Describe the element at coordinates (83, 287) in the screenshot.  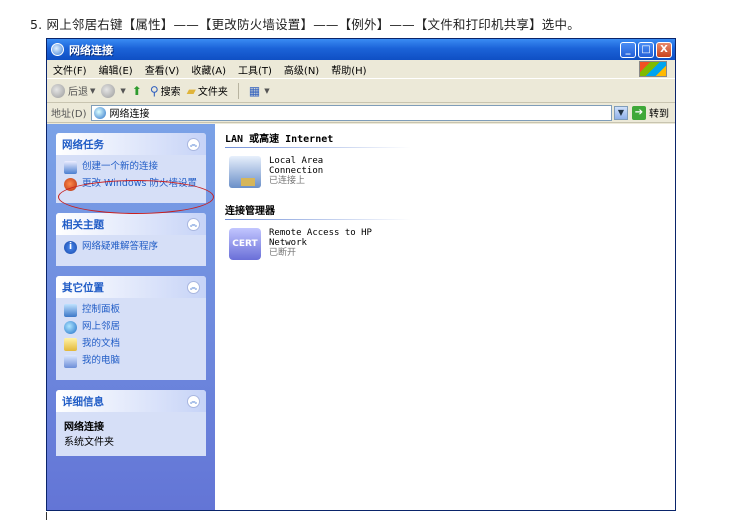
I see `other-places-title: 其它位置` at that location.